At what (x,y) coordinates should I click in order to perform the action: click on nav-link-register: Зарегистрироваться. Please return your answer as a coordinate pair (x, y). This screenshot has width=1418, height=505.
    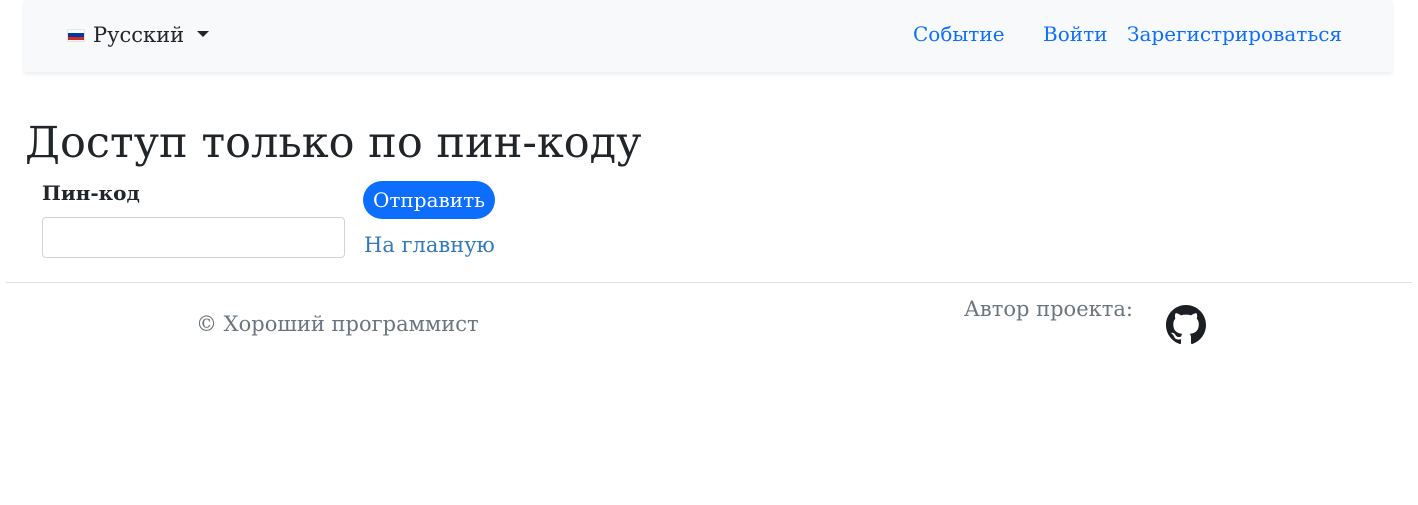
    Looking at the image, I should click on (1234, 34).